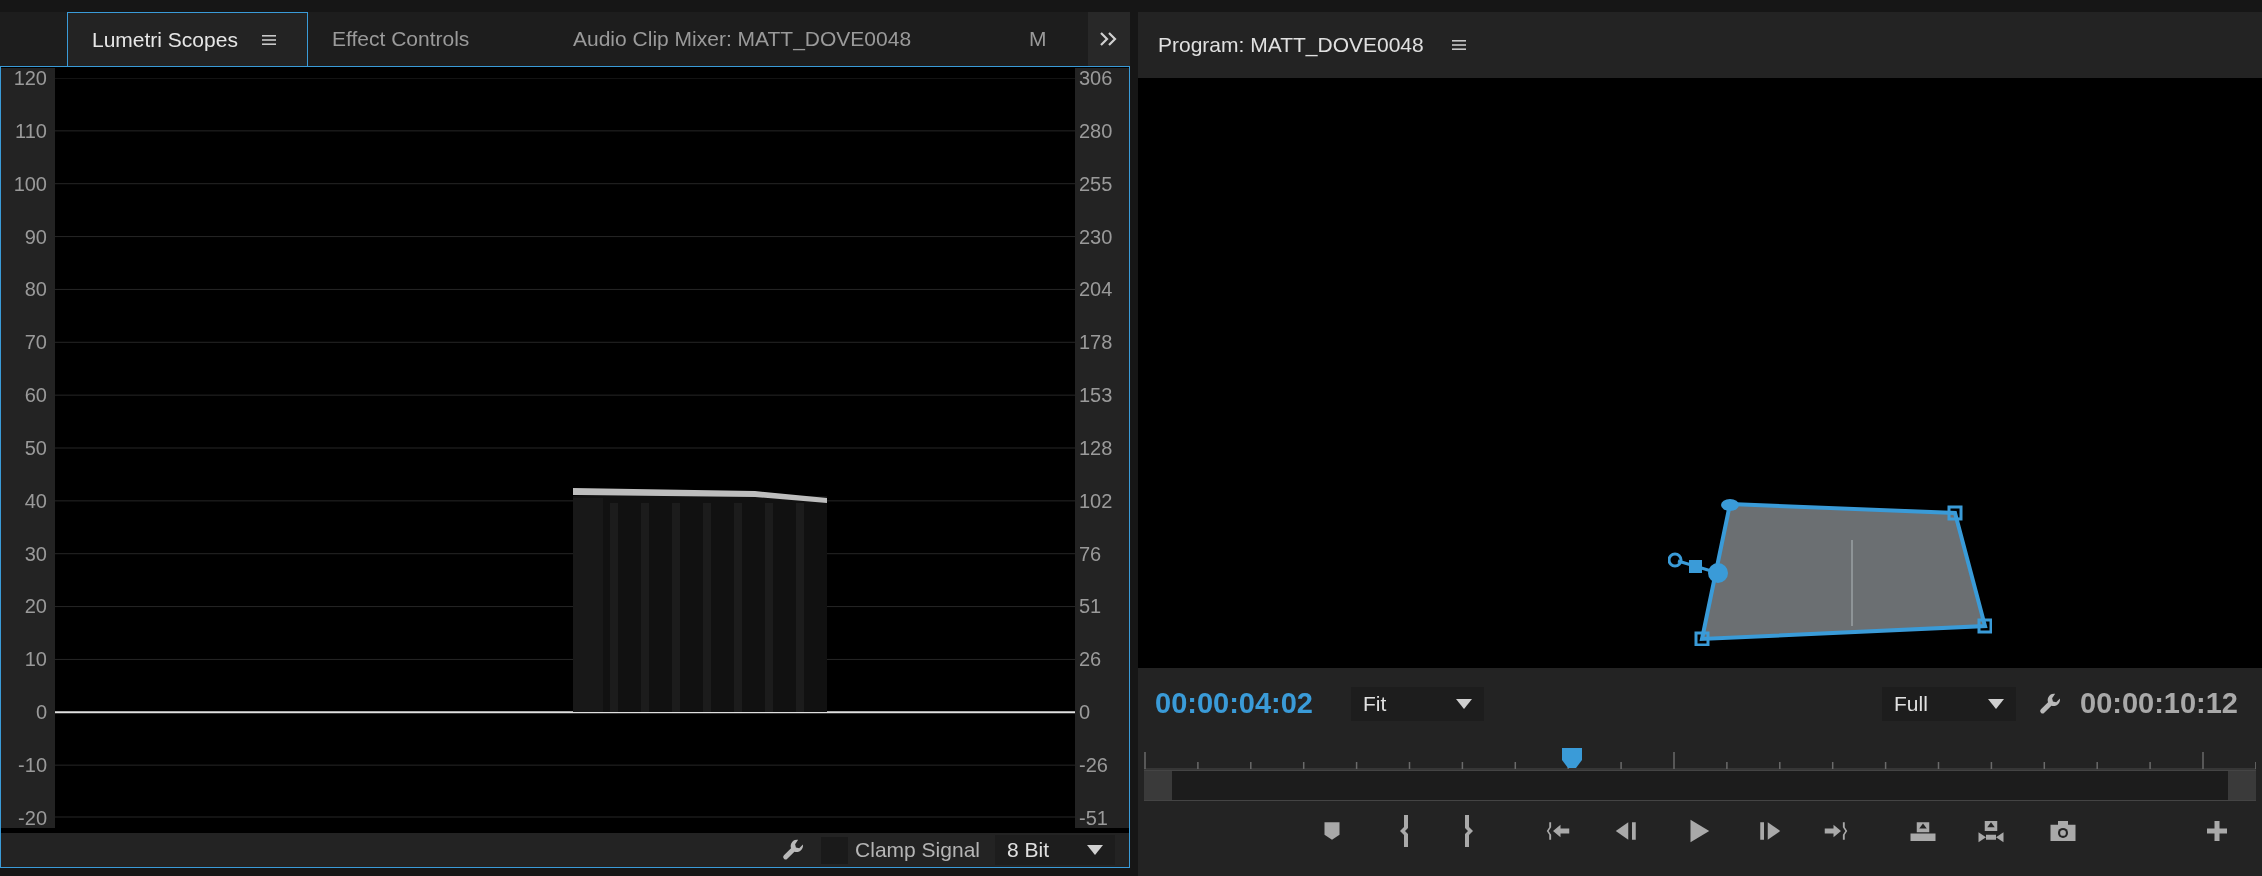 The image size is (2262, 876). Describe the element at coordinates (187, 39) in the screenshot. I see `panel-tab: Lumetri Scopes` at that location.